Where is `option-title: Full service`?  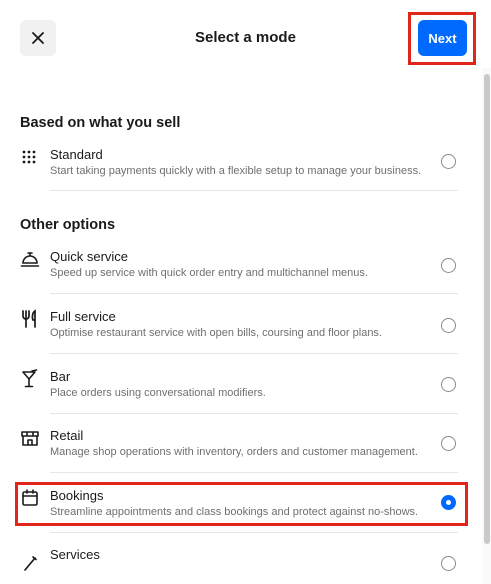 option-title: Full service is located at coordinates (83, 316).